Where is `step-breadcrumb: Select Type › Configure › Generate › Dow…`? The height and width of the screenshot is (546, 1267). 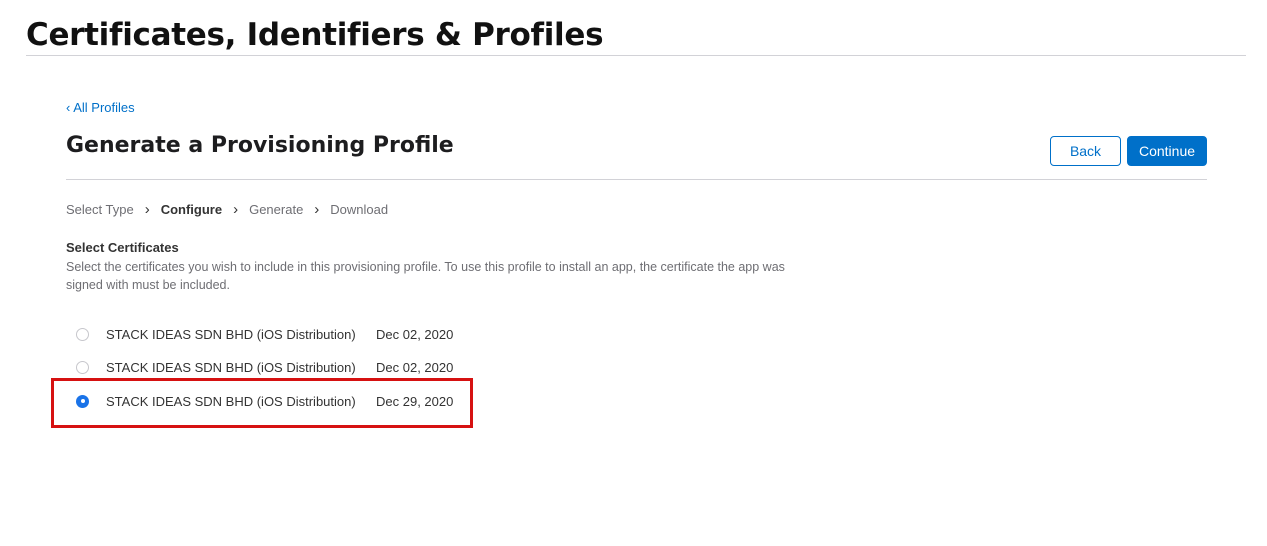
step-breadcrumb: Select Type › Configure › Generate › Dow… is located at coordinates (227, 209).